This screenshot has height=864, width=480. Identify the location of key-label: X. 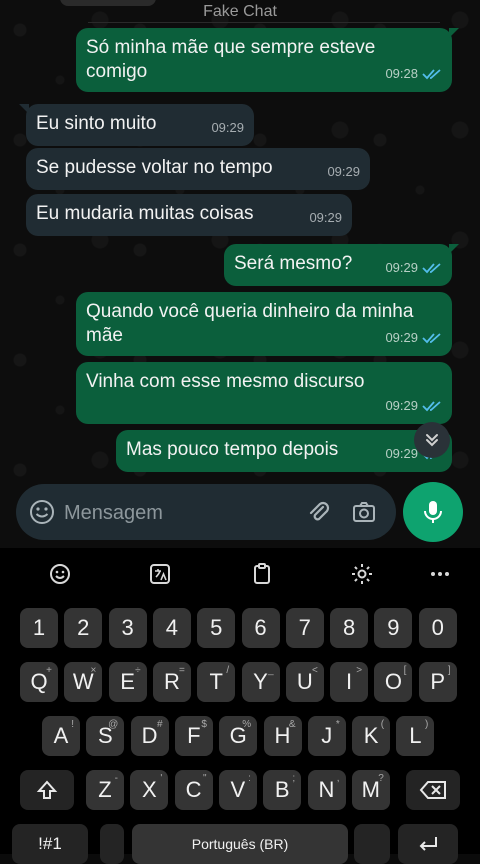
(149, 789).